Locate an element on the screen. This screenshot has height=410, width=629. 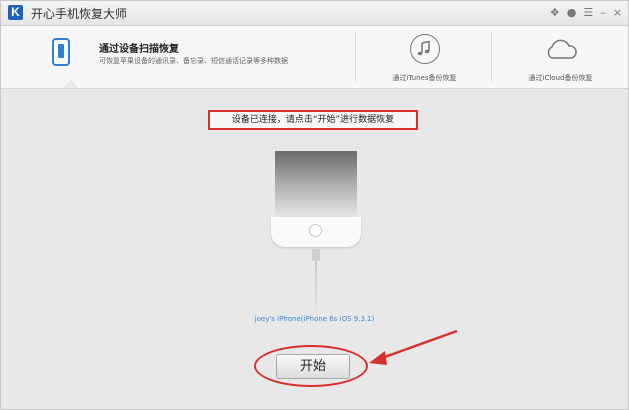
annotation-arrow is located at coordinates (413, 347).